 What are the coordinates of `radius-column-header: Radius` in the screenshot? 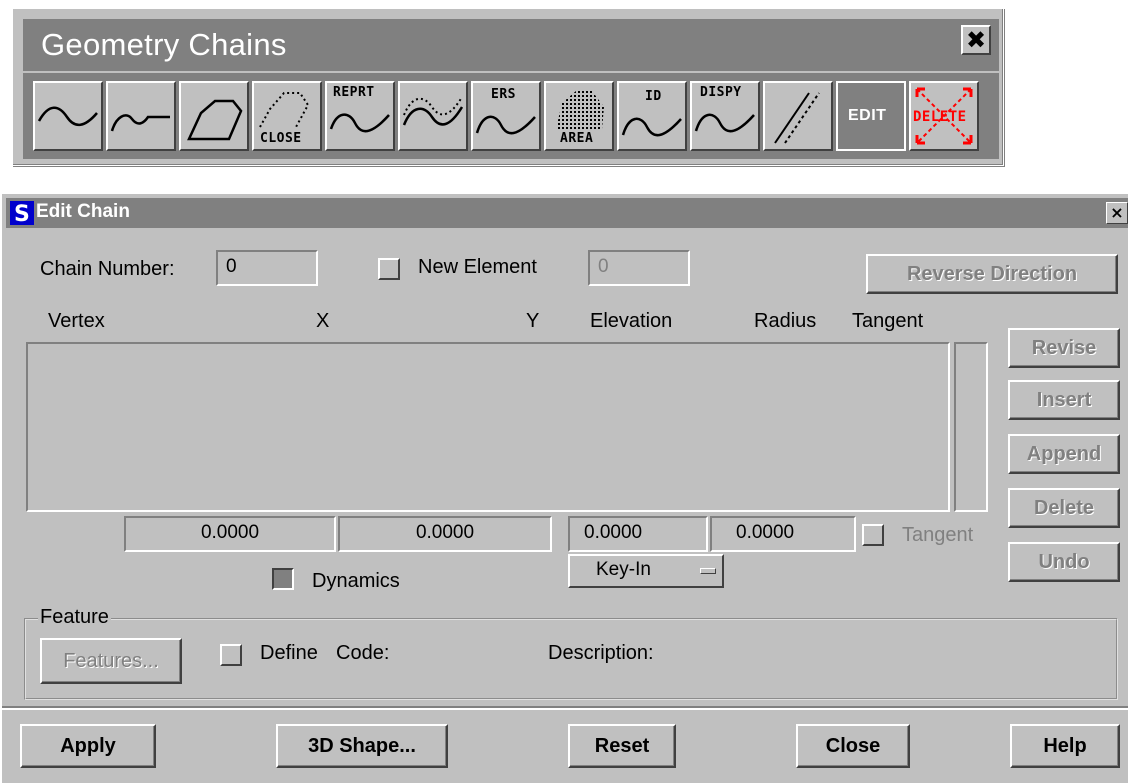 It's located at (785, 321).